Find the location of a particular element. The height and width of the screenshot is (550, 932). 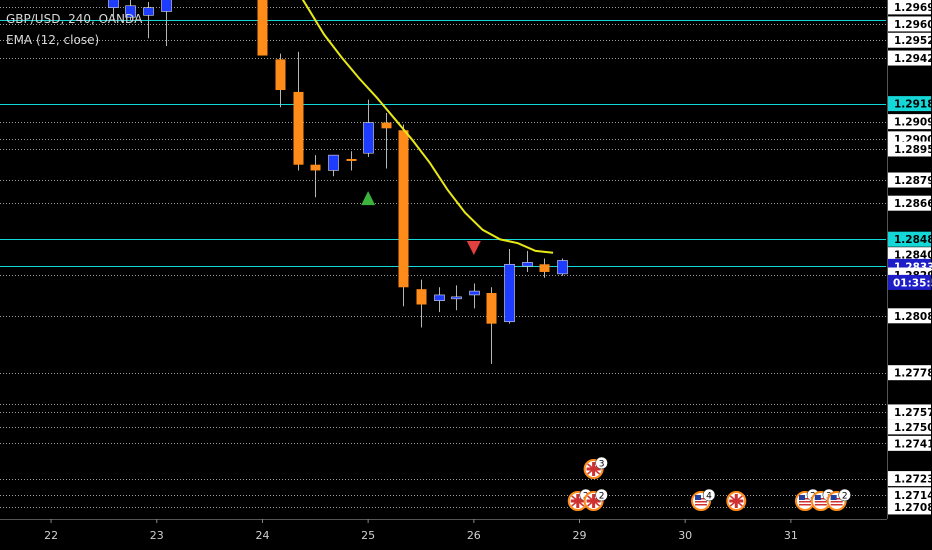

price-tag-label: 1.27083 is located at coordinates (913, 508).